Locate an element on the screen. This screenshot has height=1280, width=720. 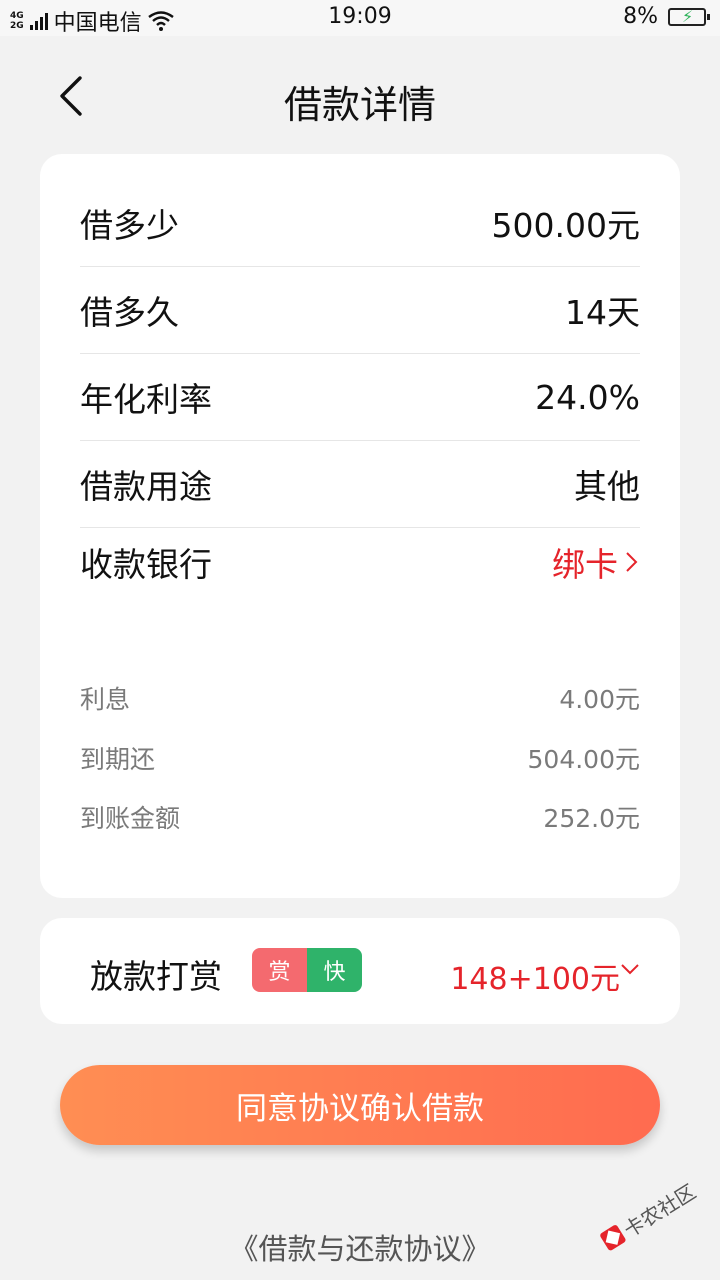
detail-label: 年化利率 is located at coordinates (146, 399).